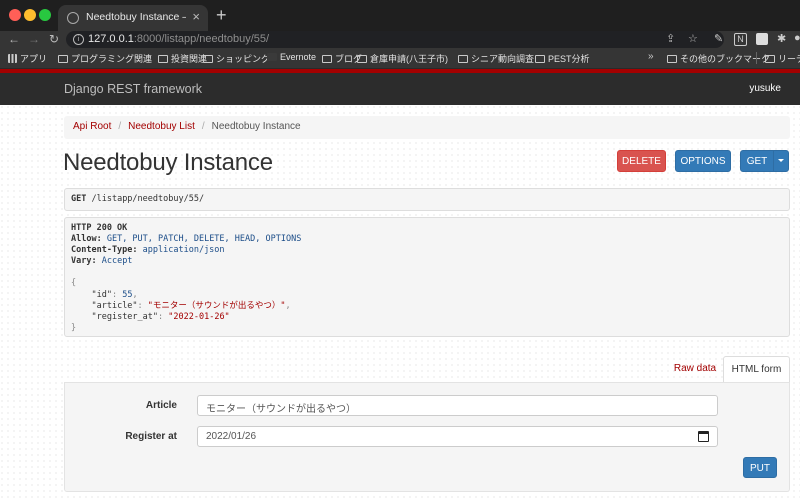  What do you see at coordinates (243, 59) in the screenshot?
I see `bookmark-label: ショッピング` at bounding box center [243, 59].